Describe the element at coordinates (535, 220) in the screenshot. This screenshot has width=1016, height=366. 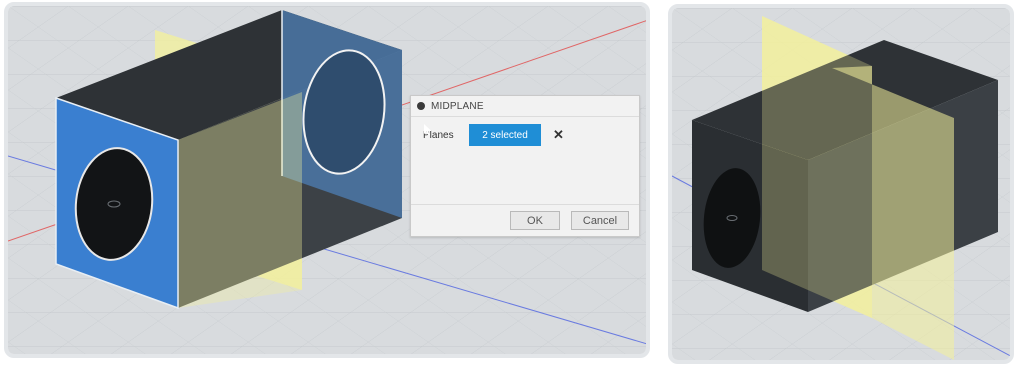
I see `ok-button: OK` at that location.